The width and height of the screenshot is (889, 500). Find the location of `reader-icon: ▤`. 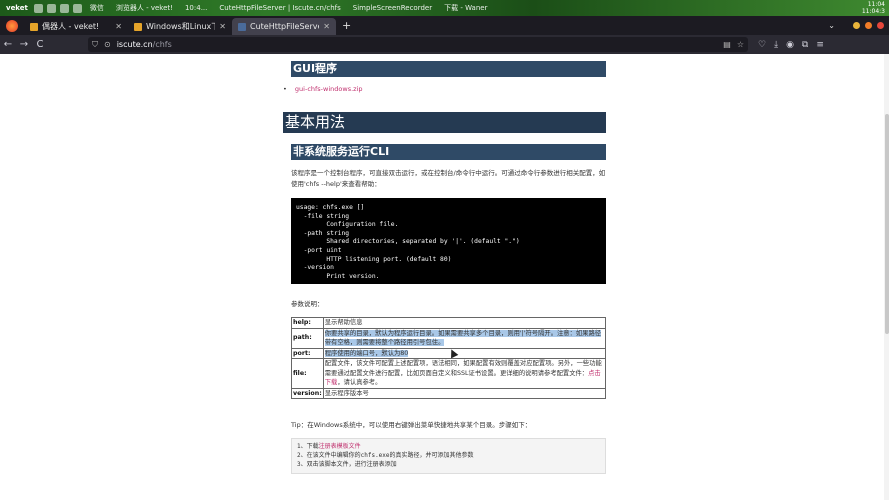

reader-icon: ▤ is located at coordinates (727, 44).